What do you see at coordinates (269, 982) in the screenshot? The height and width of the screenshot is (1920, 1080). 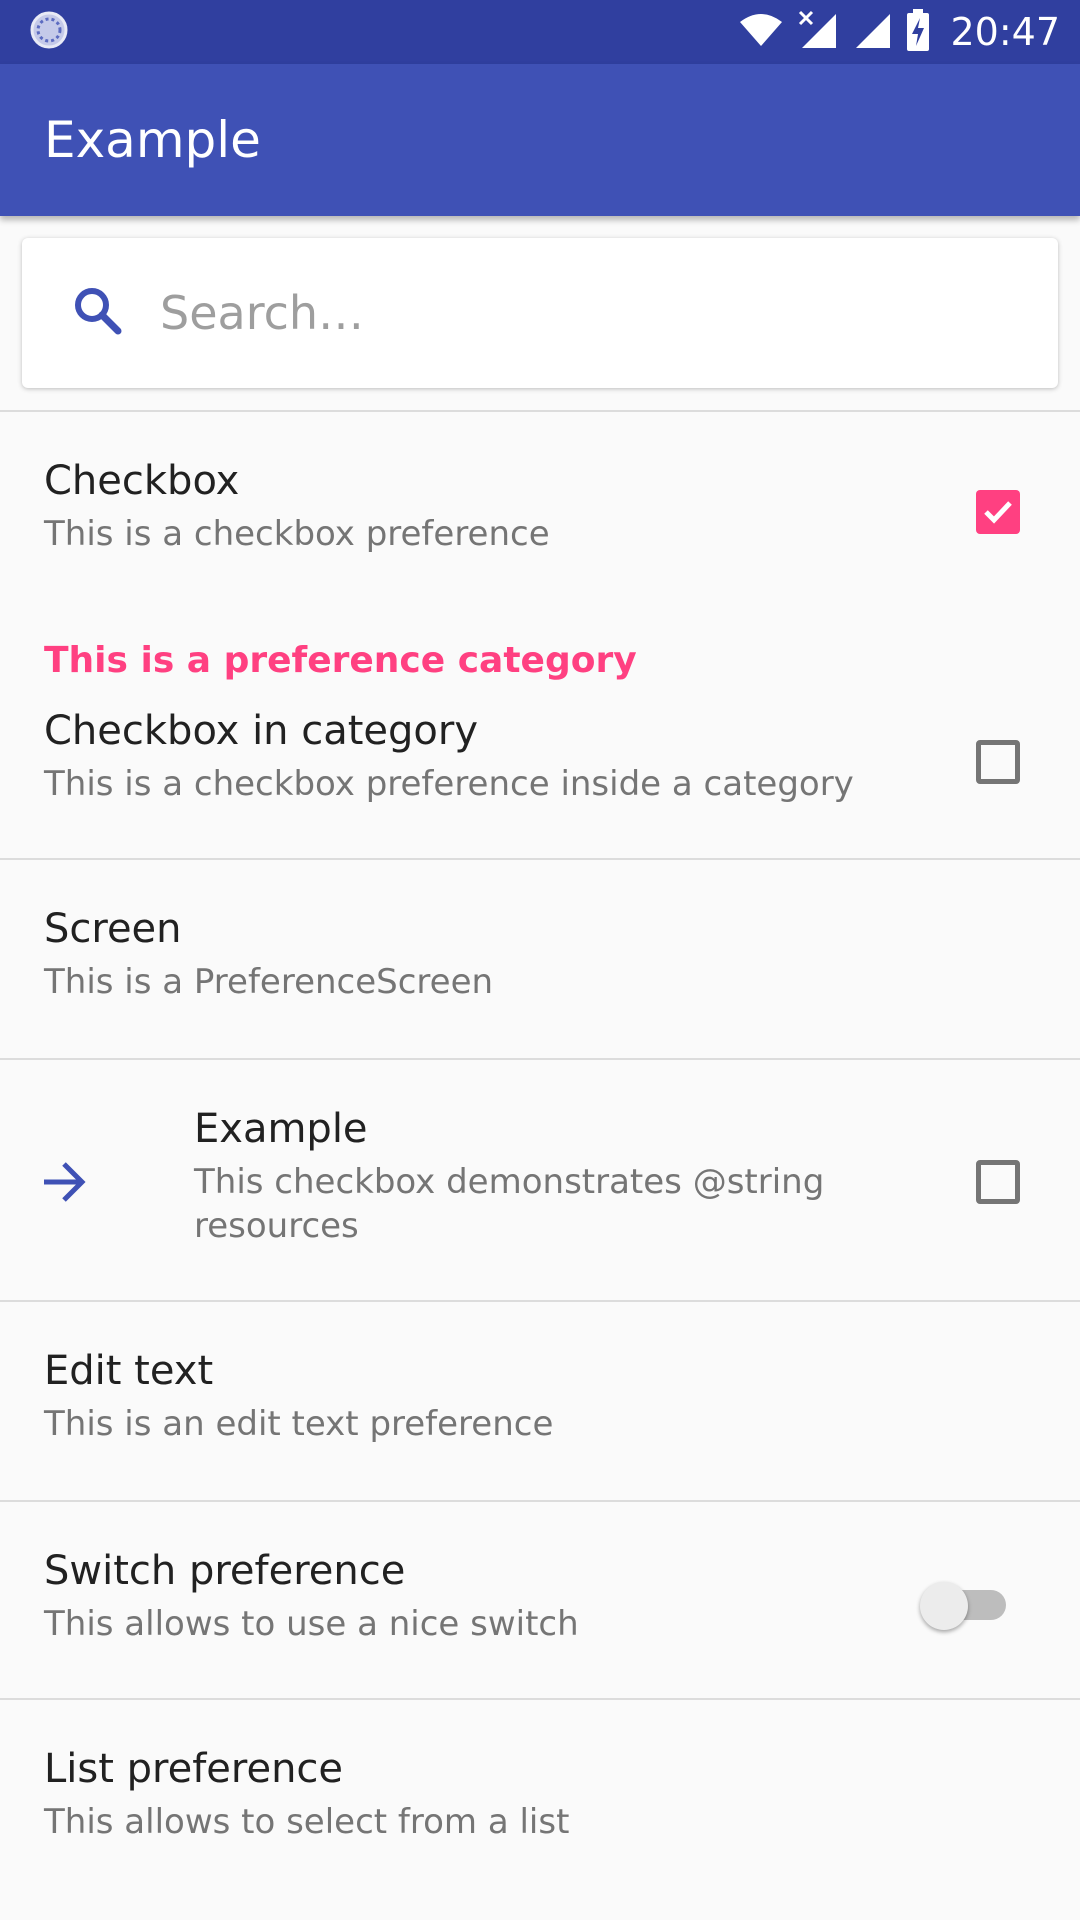 I see `pref-summary: This is a PreferenceScreen` at bounding box center [269, 982].